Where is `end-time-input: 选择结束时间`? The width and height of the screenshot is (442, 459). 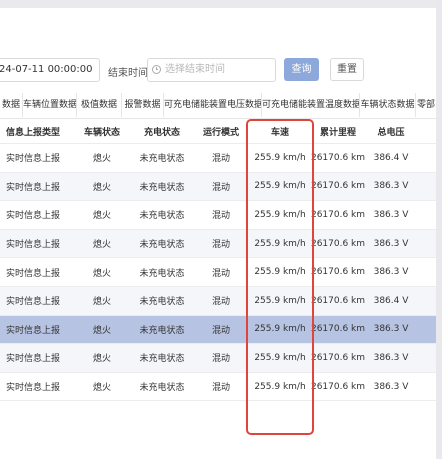
end-time-input: 选择结束时间 is located at coordinates (211, 70).